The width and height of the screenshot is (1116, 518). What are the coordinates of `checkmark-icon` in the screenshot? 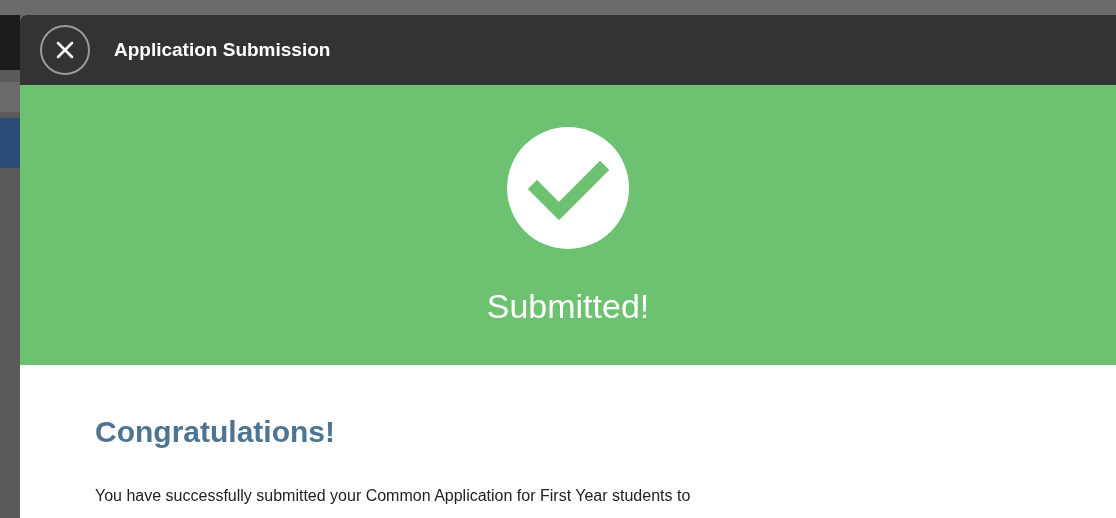 It's located at (568, 188).